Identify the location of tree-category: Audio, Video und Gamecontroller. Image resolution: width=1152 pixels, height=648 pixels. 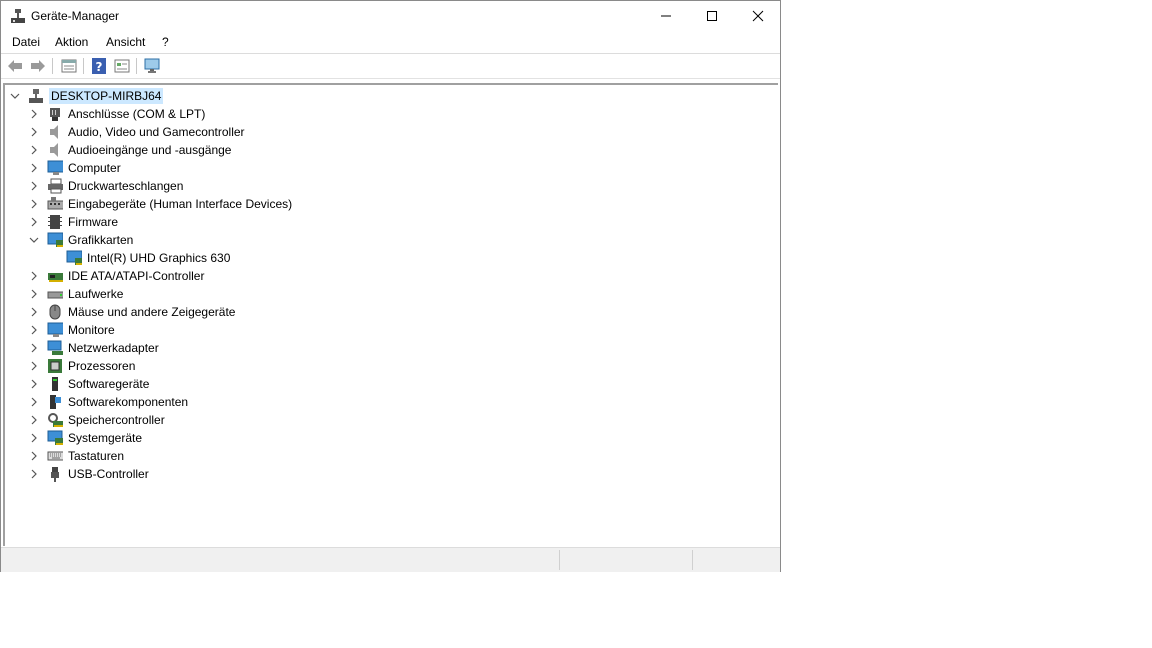
(137, 132).